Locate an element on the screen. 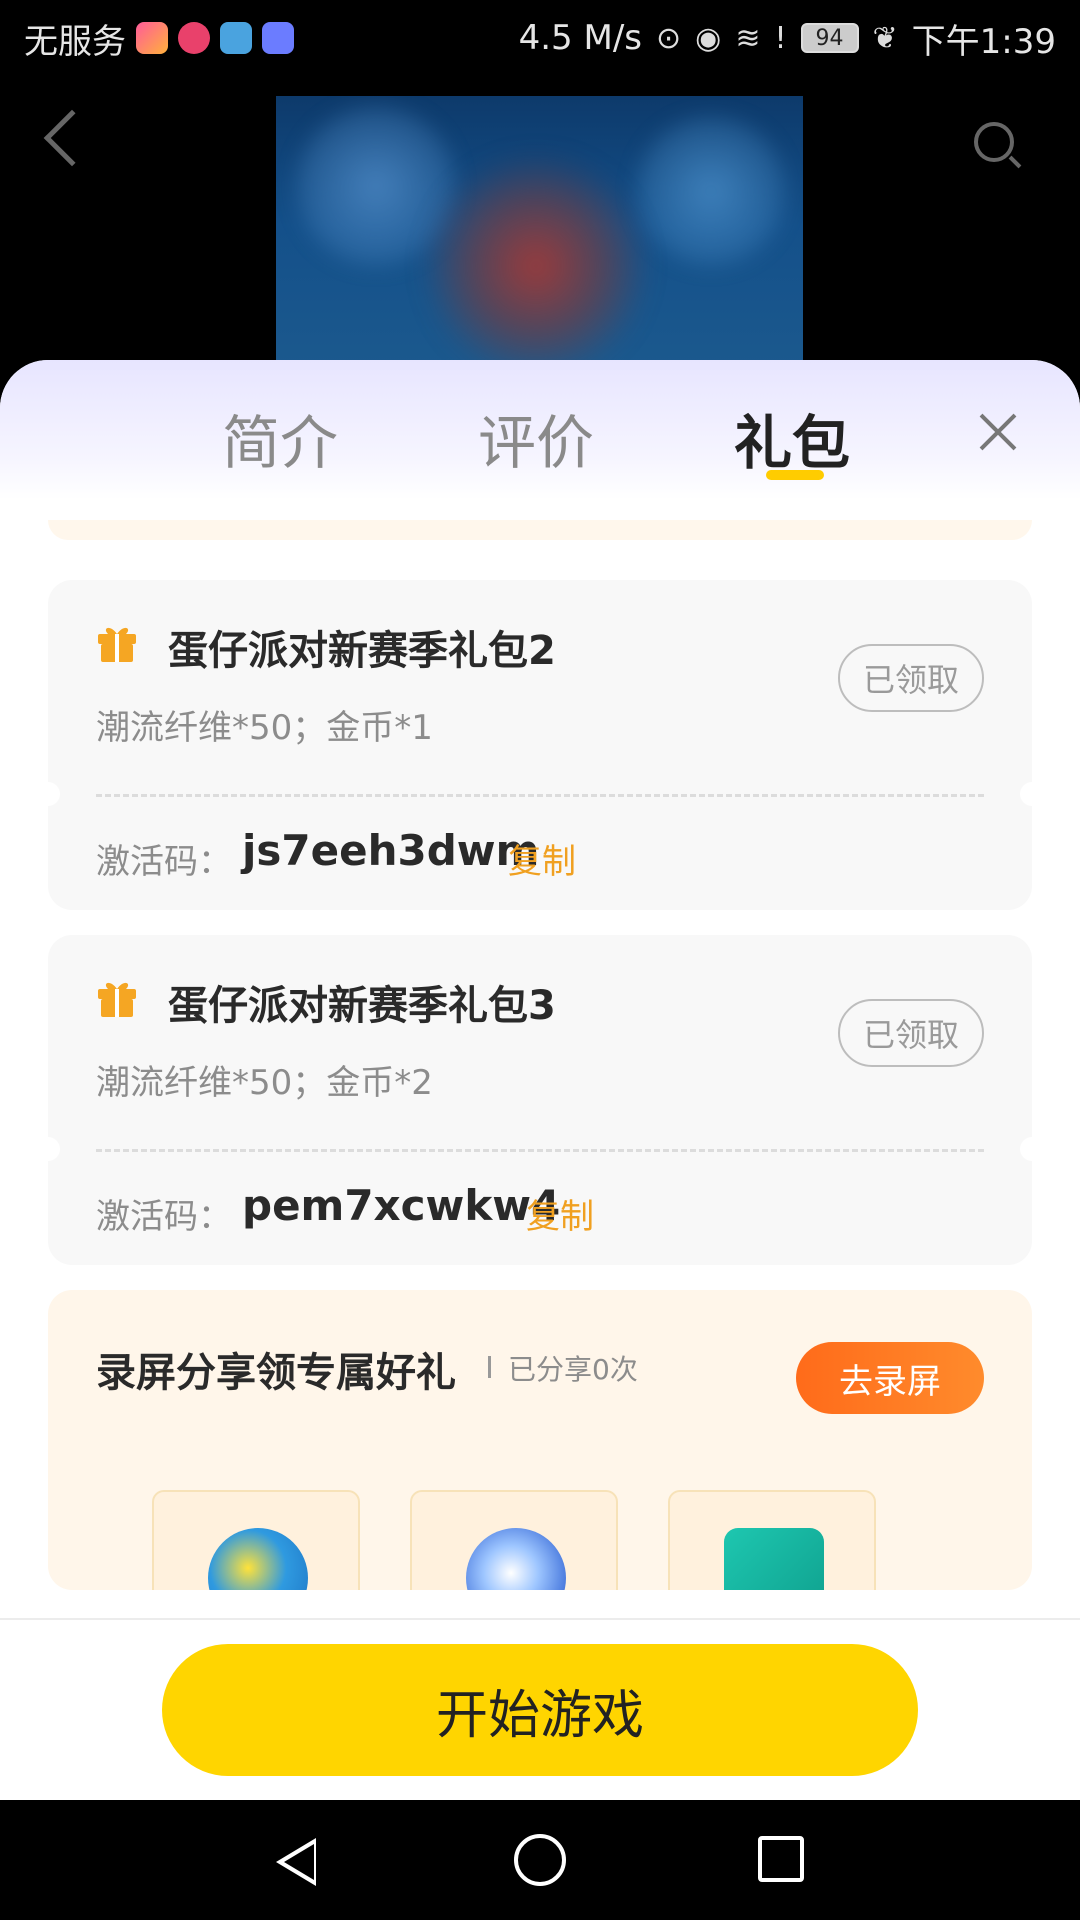  separator is located at coordinates (489, 1367).